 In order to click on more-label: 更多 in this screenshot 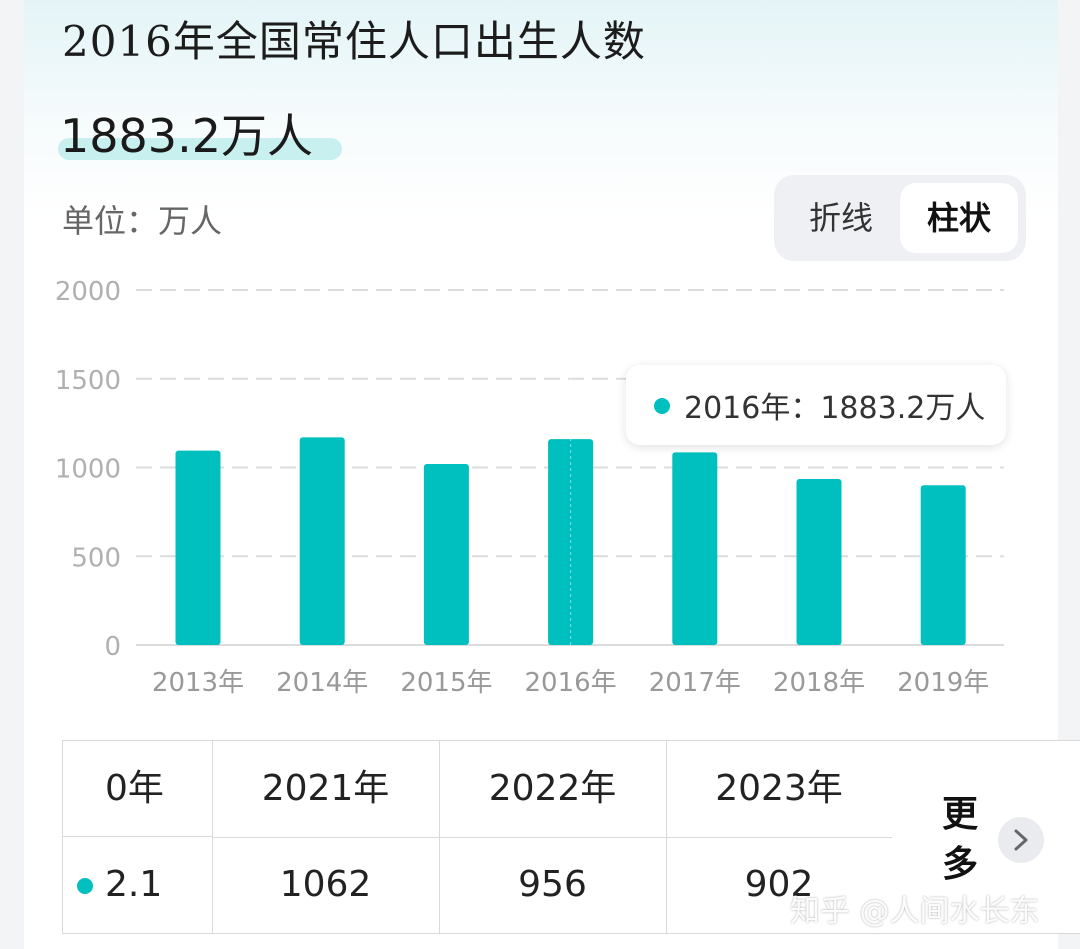, I will do `click(964, 839)`.